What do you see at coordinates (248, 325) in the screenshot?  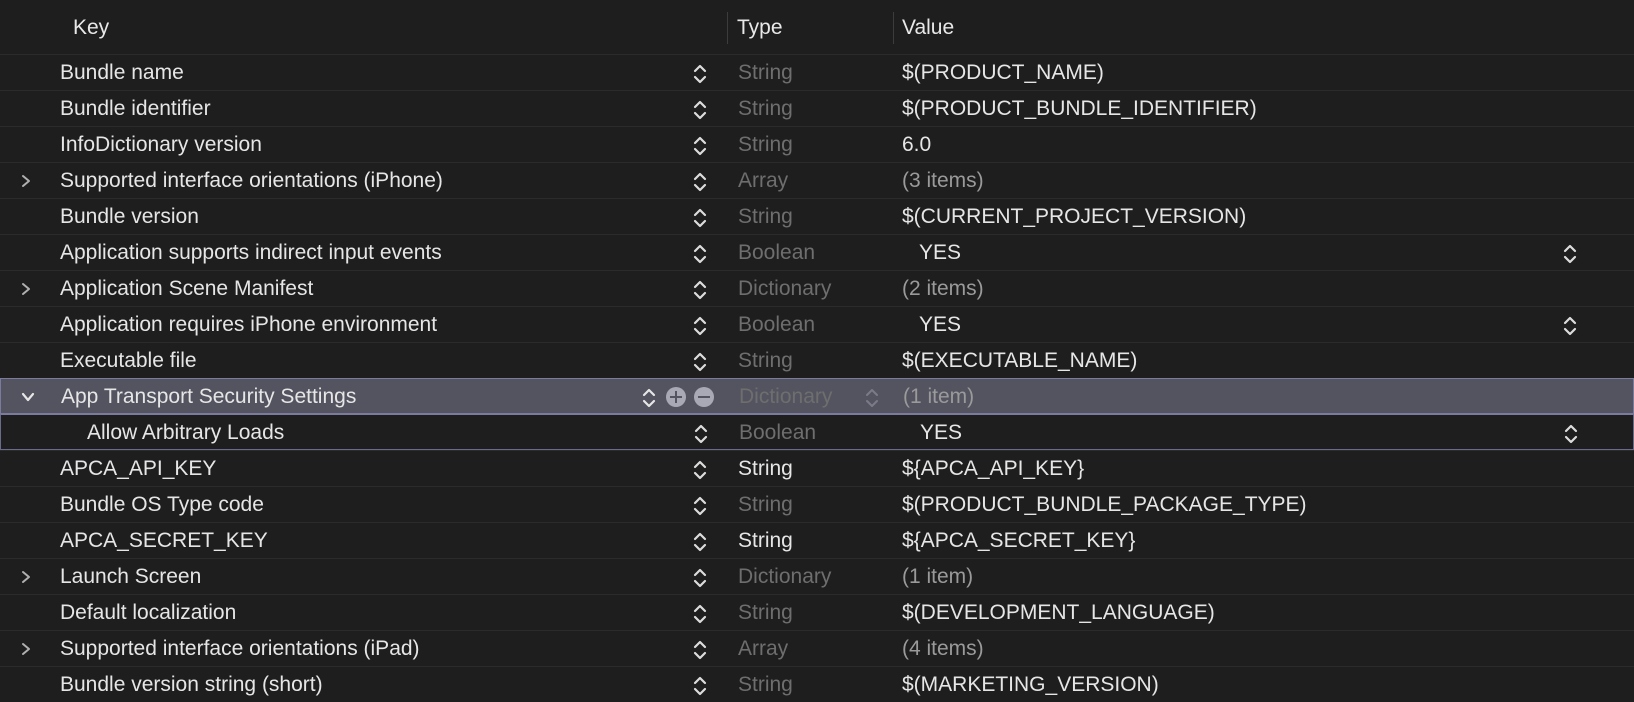 I see `row-key: Application requires iPhone environment` at bounding box center [248, 325].